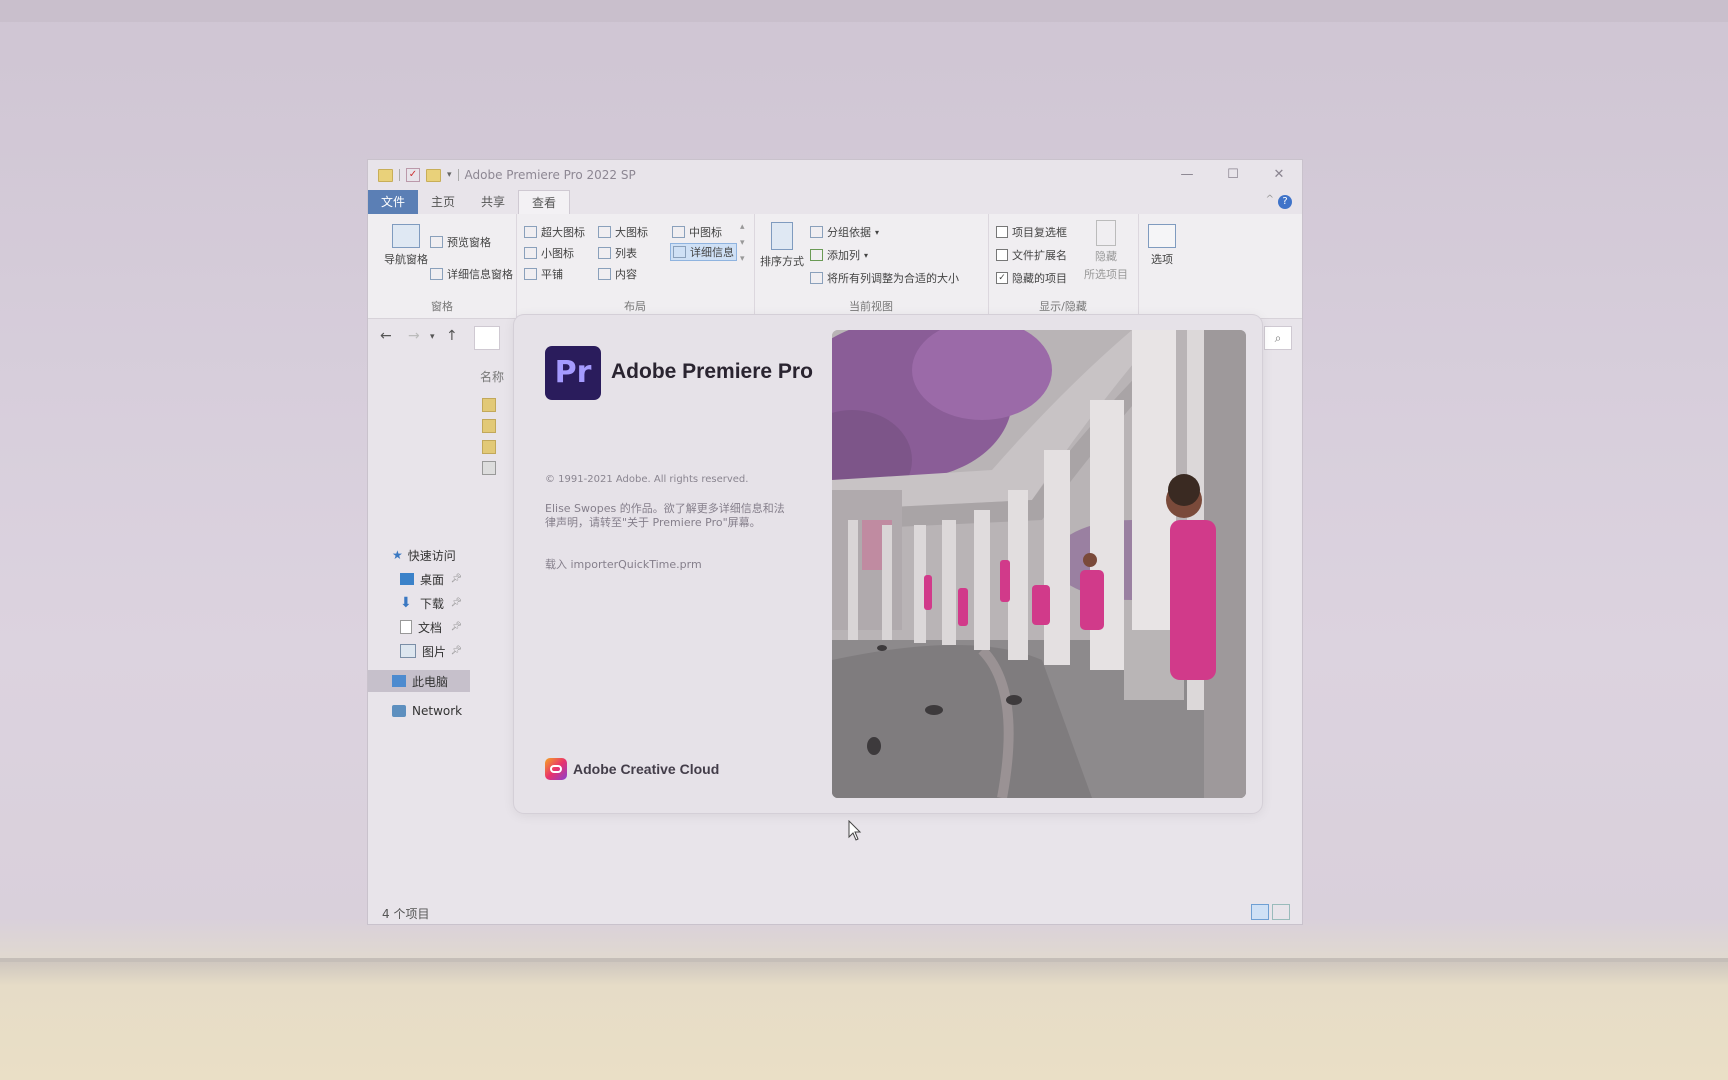 The height and width of the screenshot is (1080, 1728). What do you see at coordinates (1039, 564) in the screenshot?
I see `splash-artwork-illustration` at bounding box center [1039, 564].